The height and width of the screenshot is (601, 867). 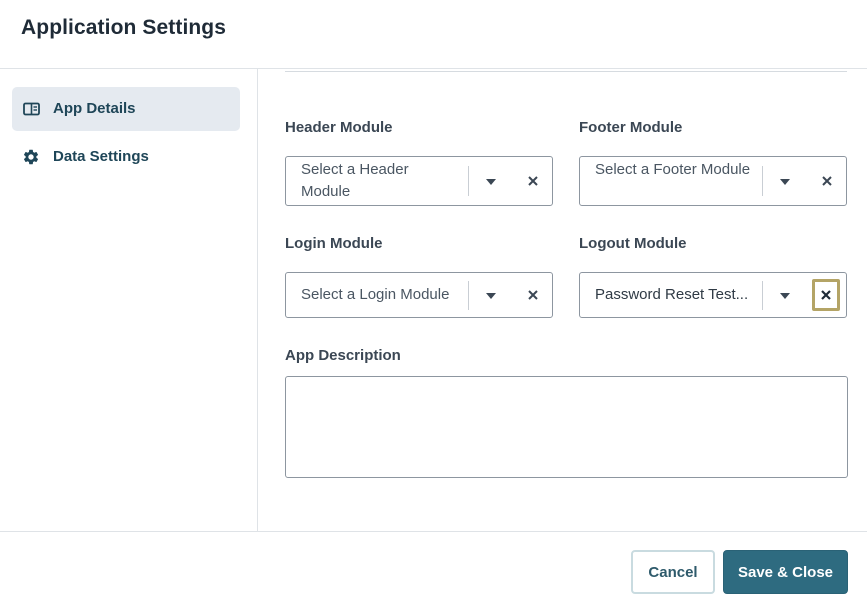 I want to click on footer-module-placeholder: Select a Footer Module, so click(x=673, y=169).